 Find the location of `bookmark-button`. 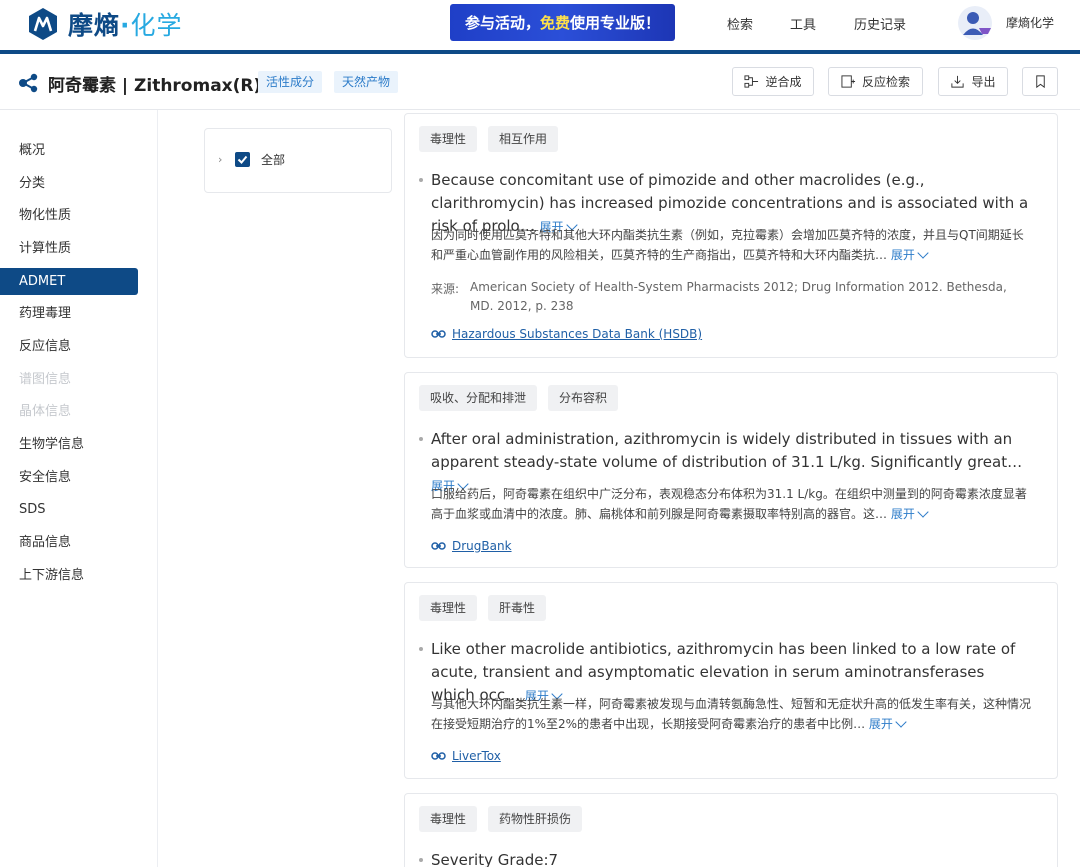

bookmark-button is located at coordinates (1040, 81).